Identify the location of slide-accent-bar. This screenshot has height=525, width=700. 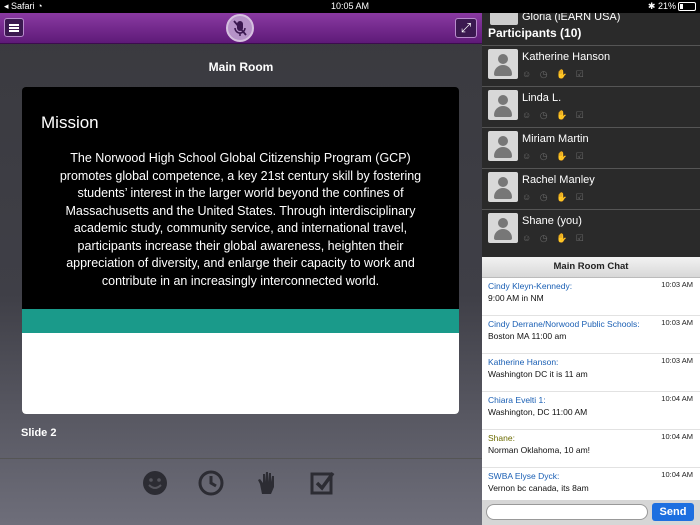
(240, 321).